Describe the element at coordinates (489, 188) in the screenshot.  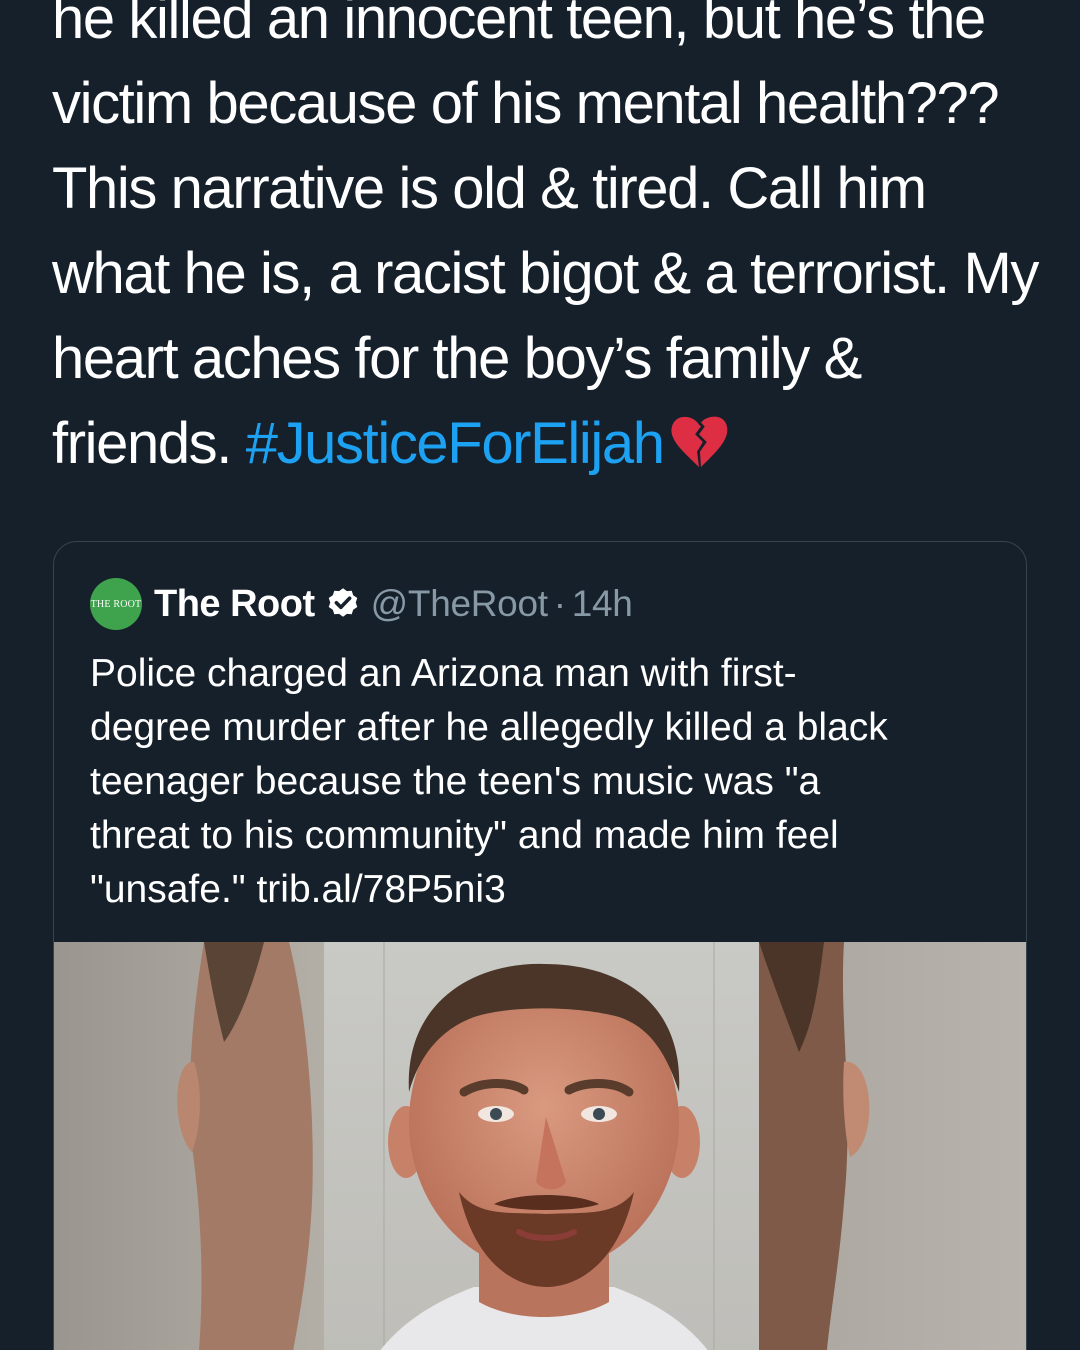
I see `tweet-text-line: This narrative is old & tired. Call him` at that location.